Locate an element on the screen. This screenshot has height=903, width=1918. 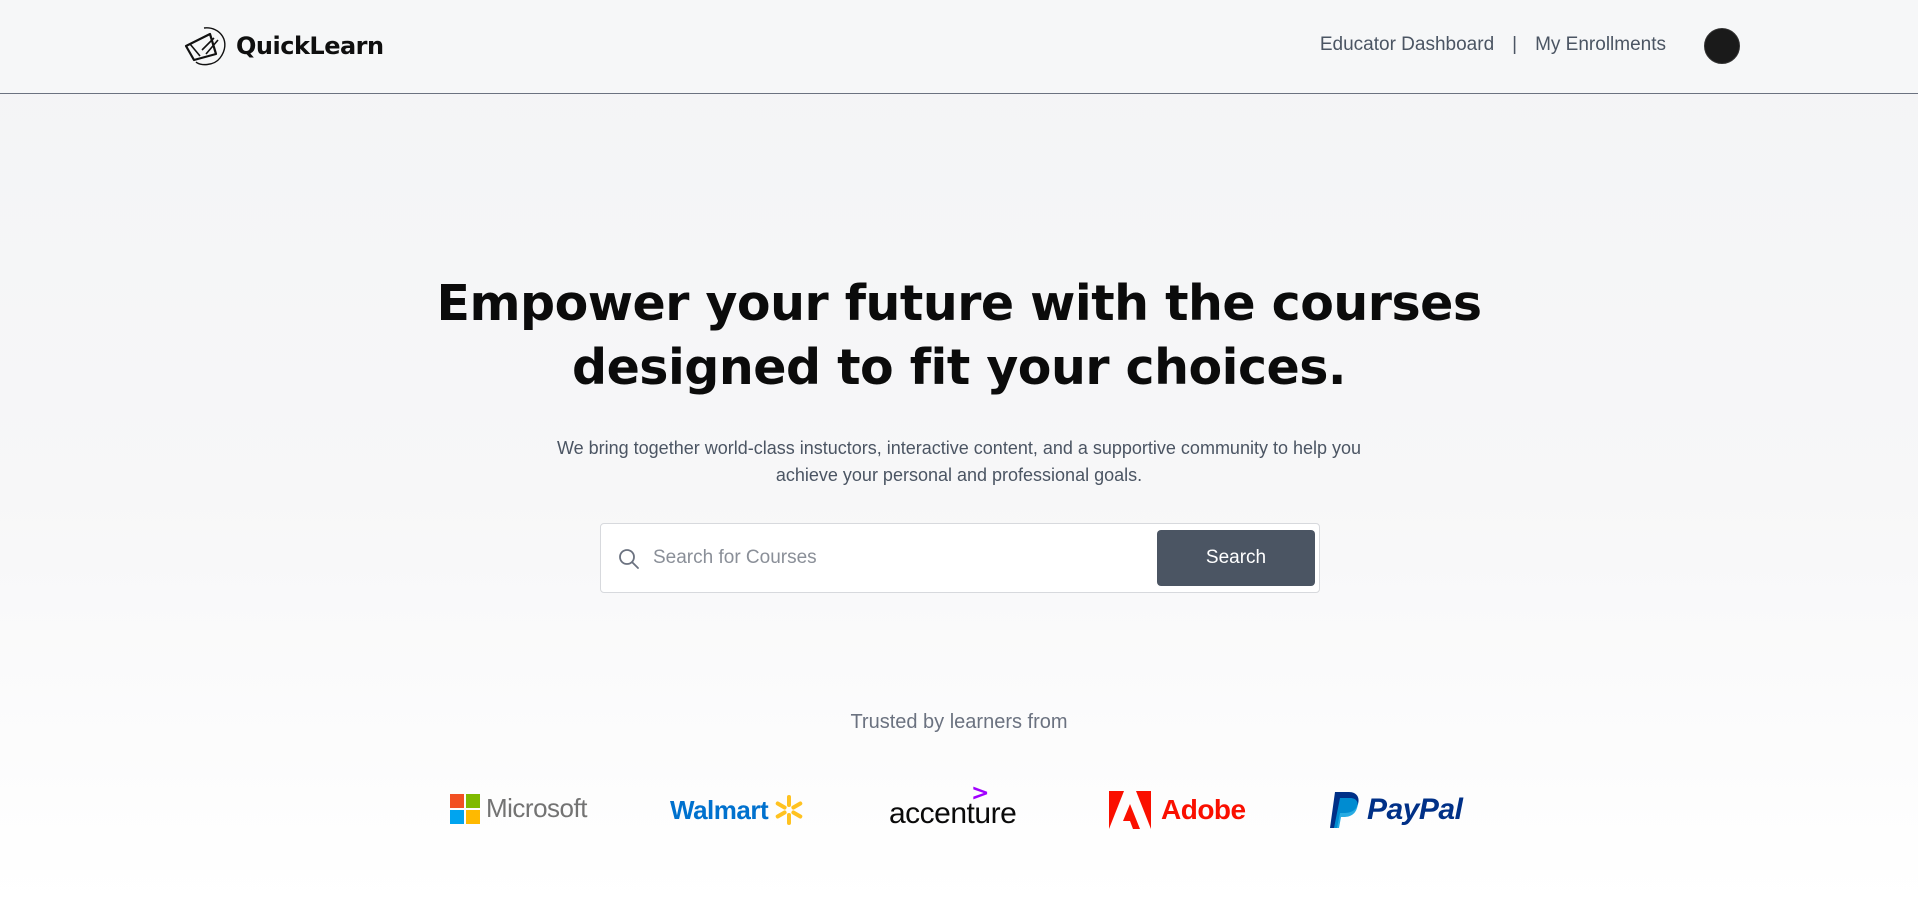
brand-name: QuickLearn is located at coordinates (310, 46).